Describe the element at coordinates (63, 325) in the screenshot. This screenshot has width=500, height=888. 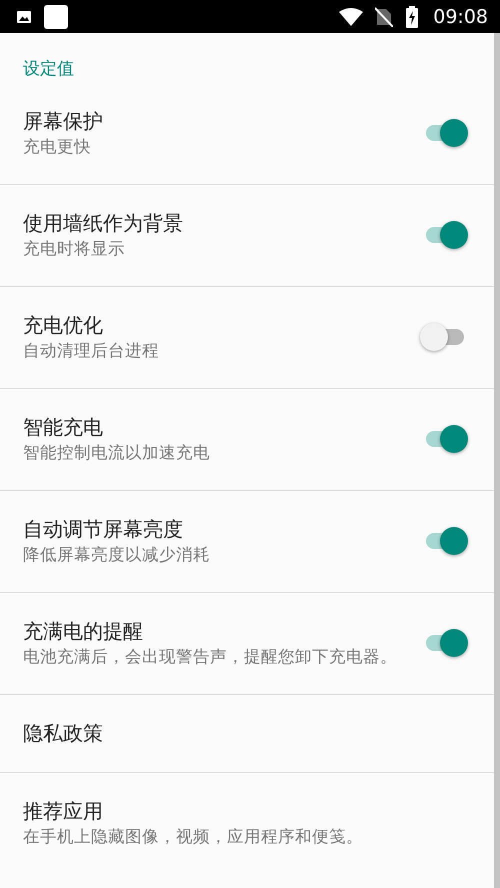
I see `setting-title: 充电优化` at that location.